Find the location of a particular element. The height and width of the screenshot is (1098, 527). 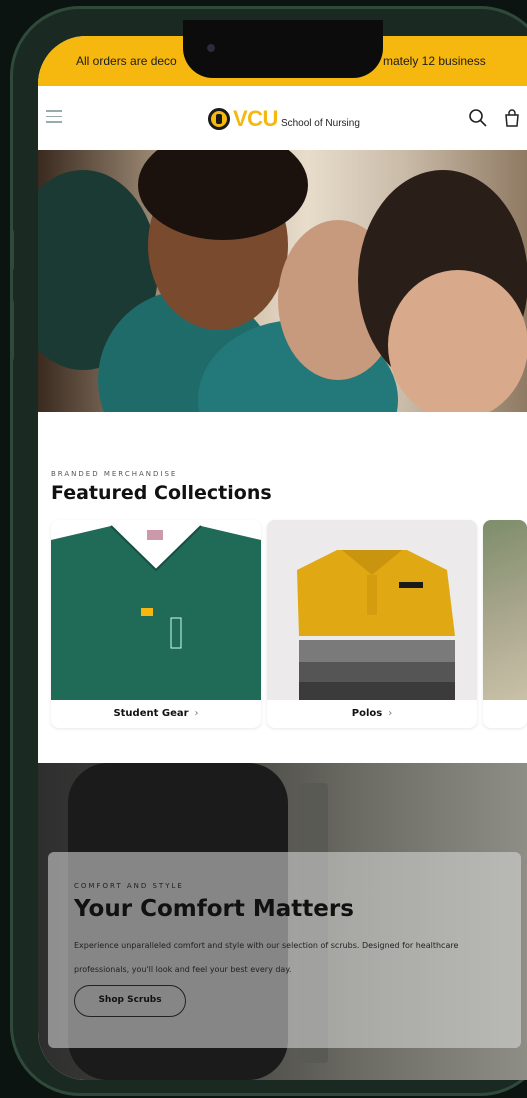

hamburger-menu-icon is located at coordinates (54, 116).